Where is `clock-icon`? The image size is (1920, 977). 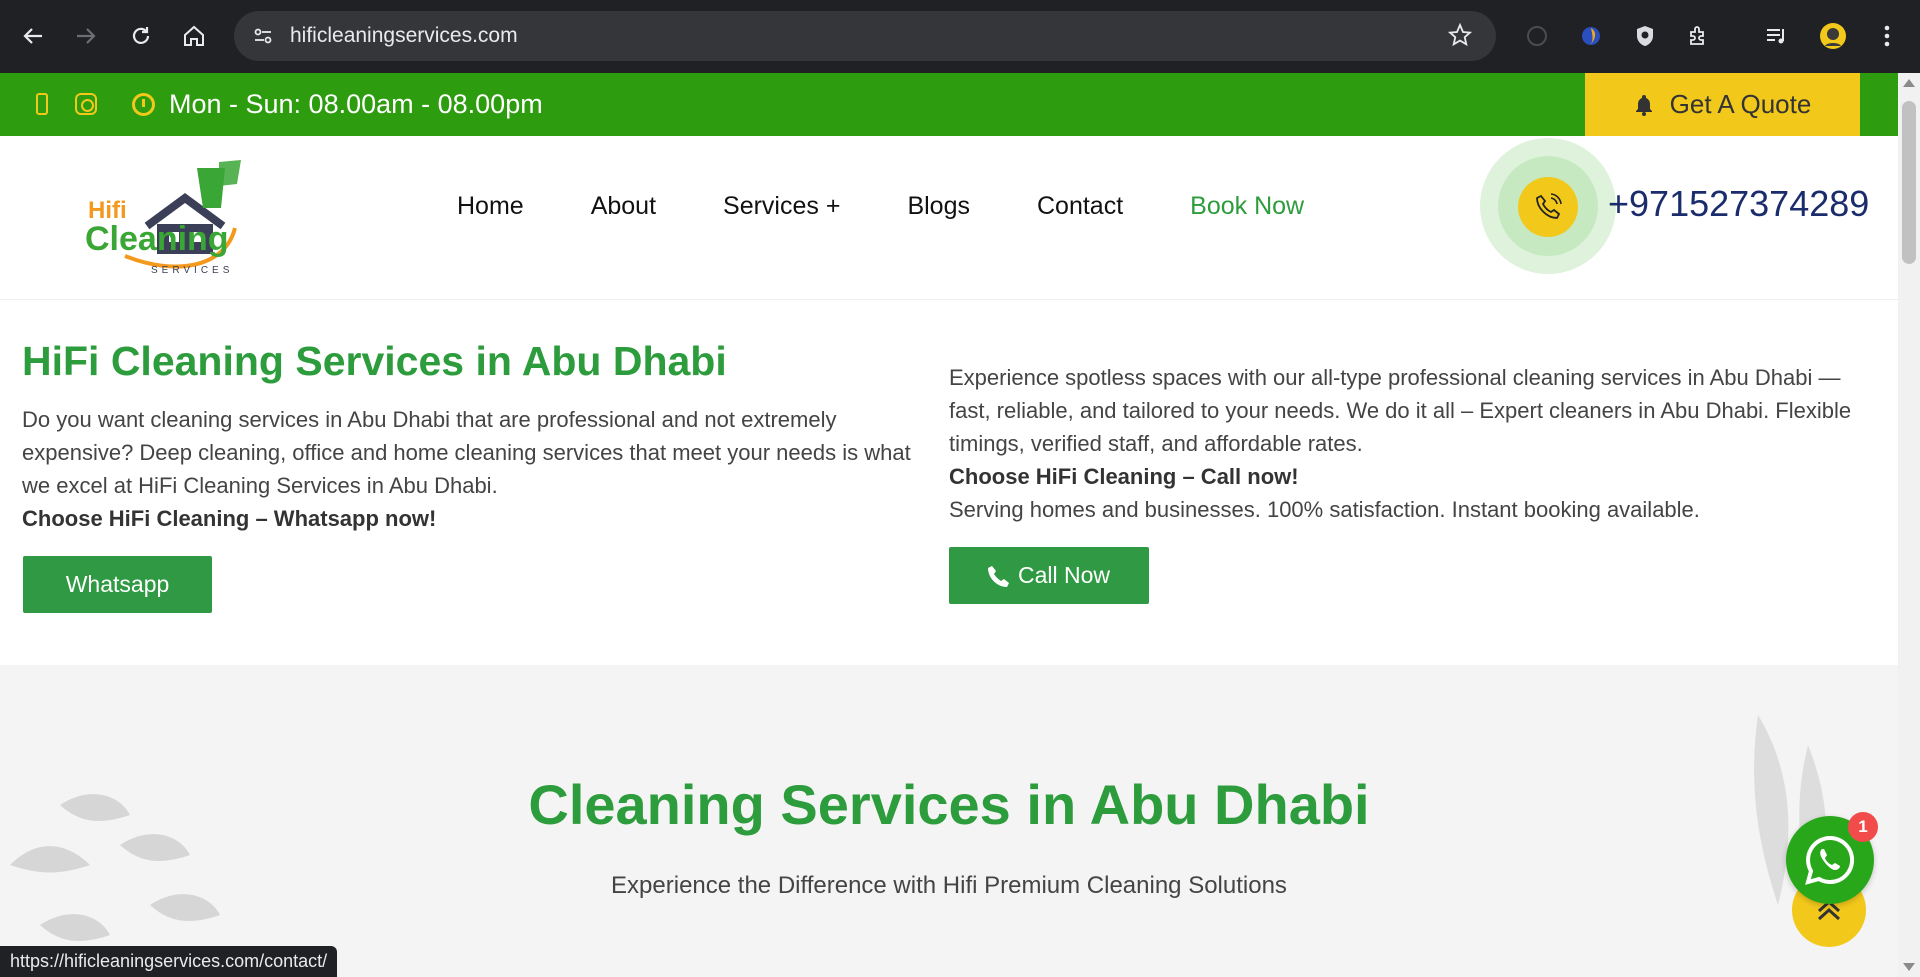
clock-icon is located at coordinates (143, 104).